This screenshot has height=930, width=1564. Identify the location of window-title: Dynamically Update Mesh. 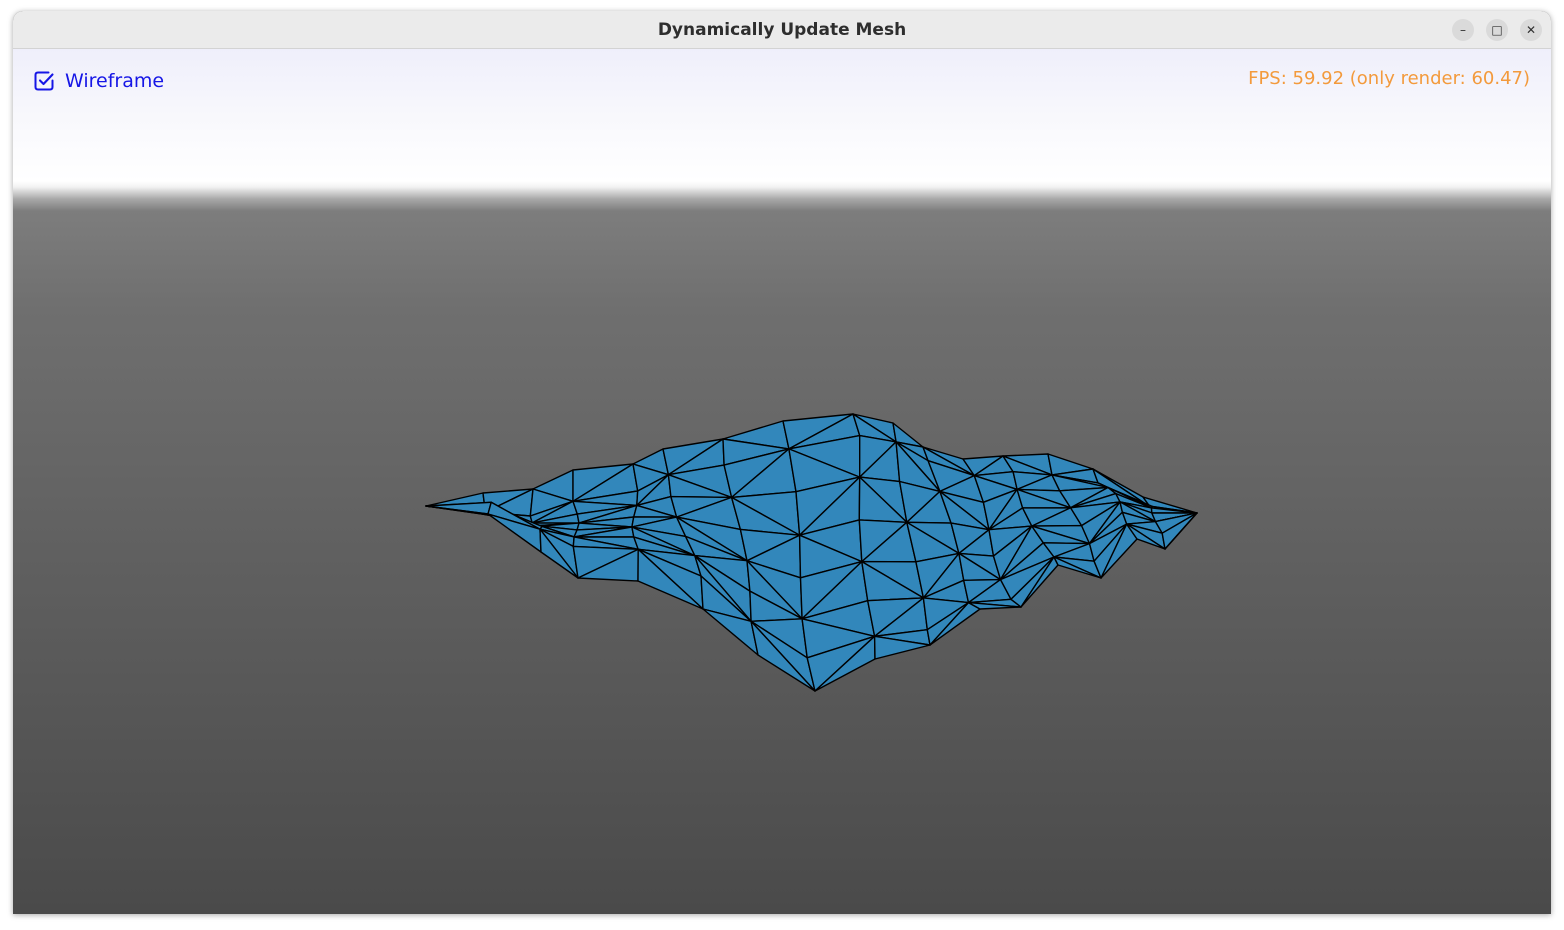
(782, 30).